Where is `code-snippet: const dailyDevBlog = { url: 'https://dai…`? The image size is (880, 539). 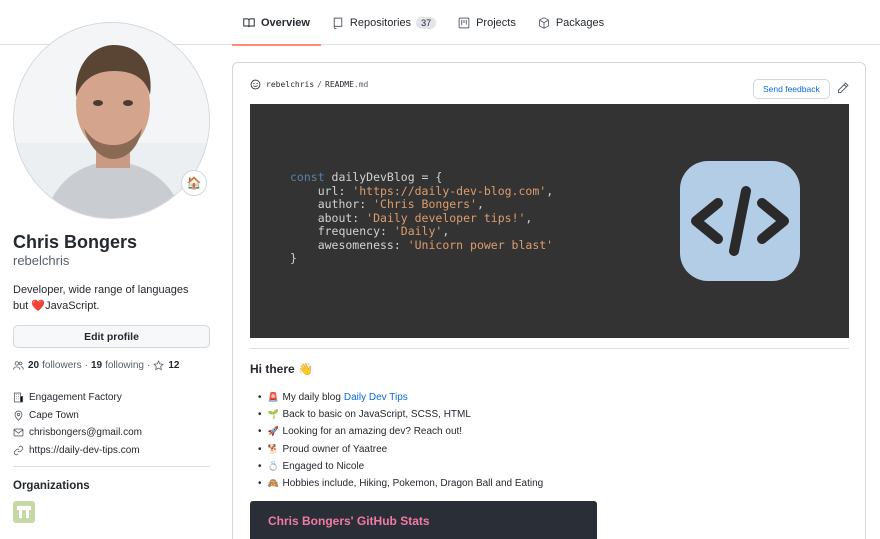
code-snippet: const dailyDevBlog = { url: 'https://dai… is located at coordinates (422, 218).